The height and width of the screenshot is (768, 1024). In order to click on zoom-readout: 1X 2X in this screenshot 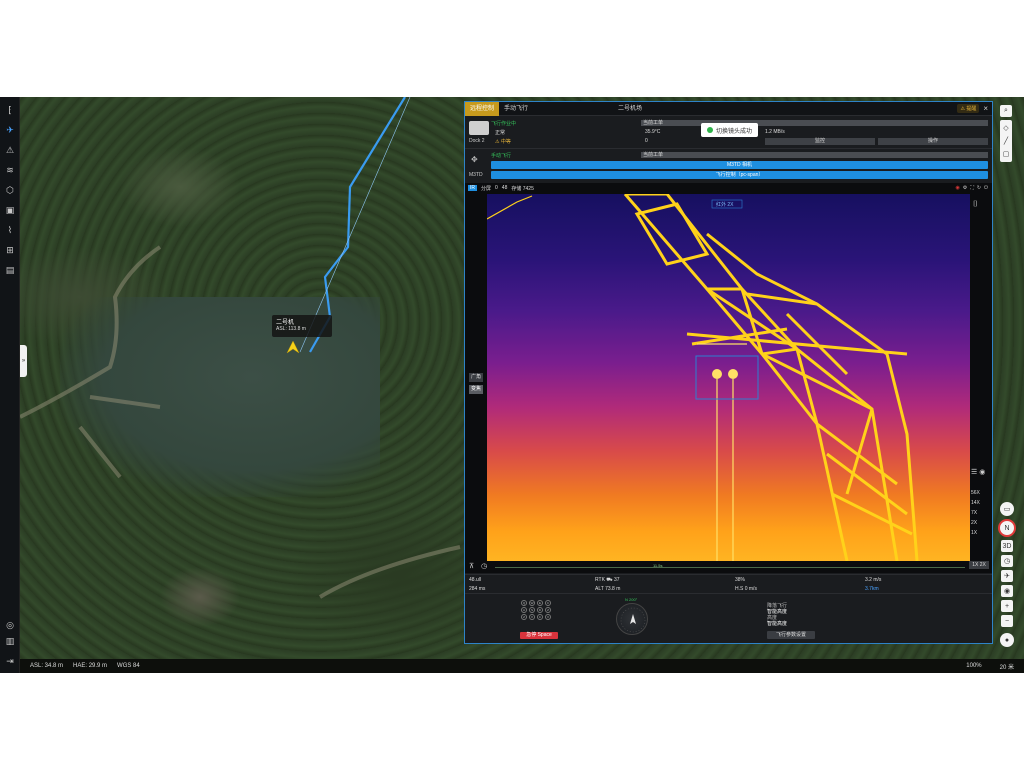, I will do `click(979, 565)`.